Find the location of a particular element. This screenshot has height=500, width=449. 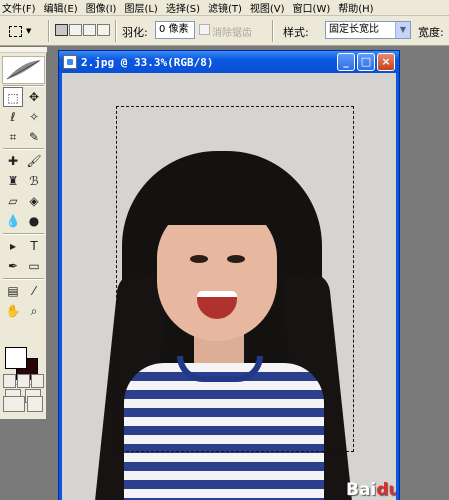

eyedropper-tool-icon: ⁄ is located at coordinates (34, 291).